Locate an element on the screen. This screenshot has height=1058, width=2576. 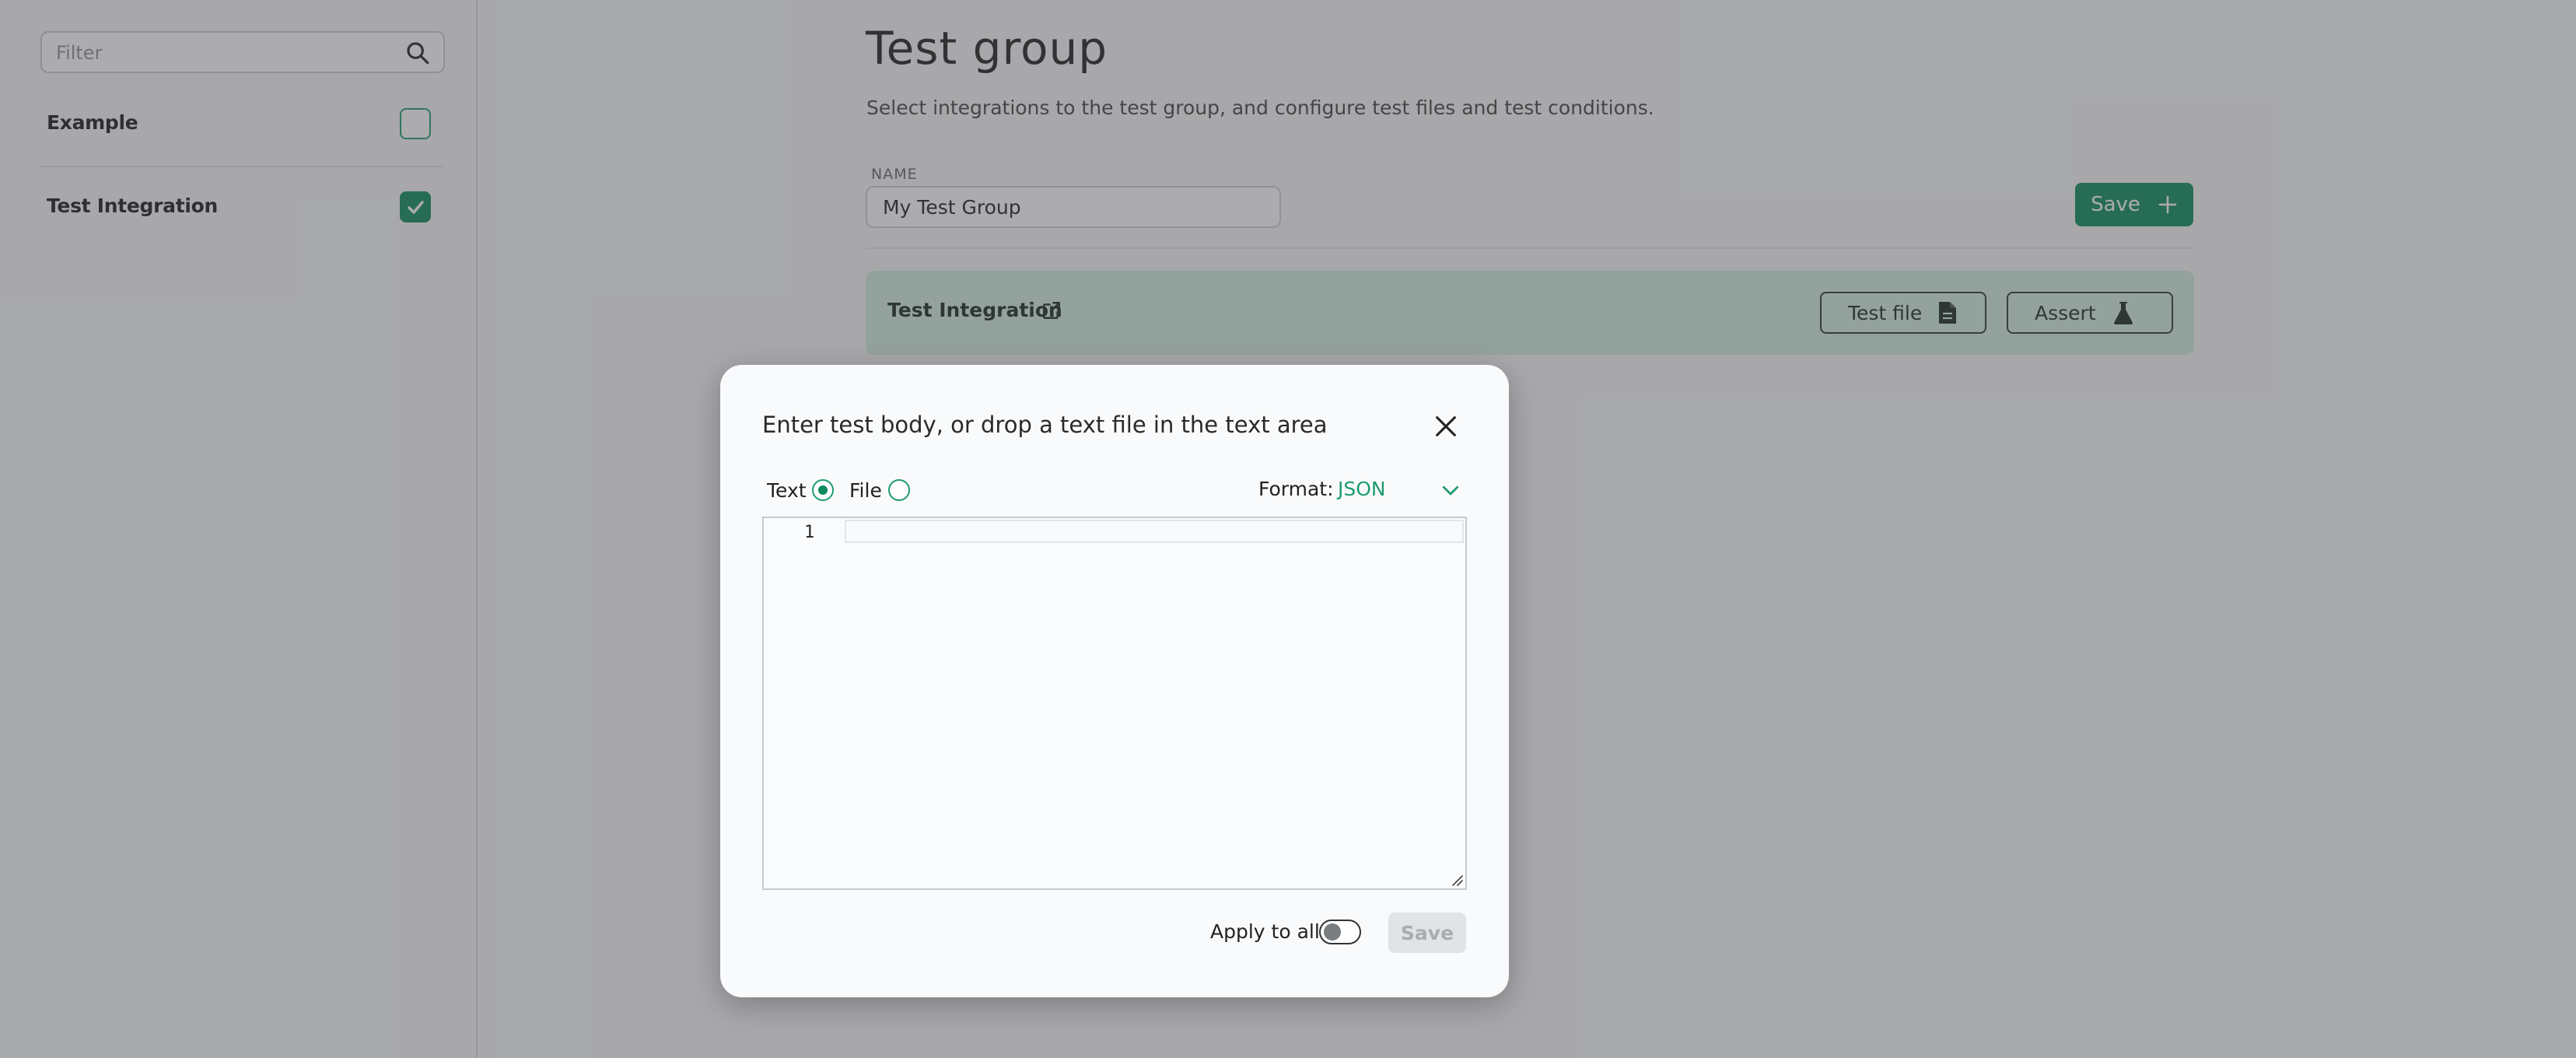
line-gutter: 1 is located at coordinates (804, 703).